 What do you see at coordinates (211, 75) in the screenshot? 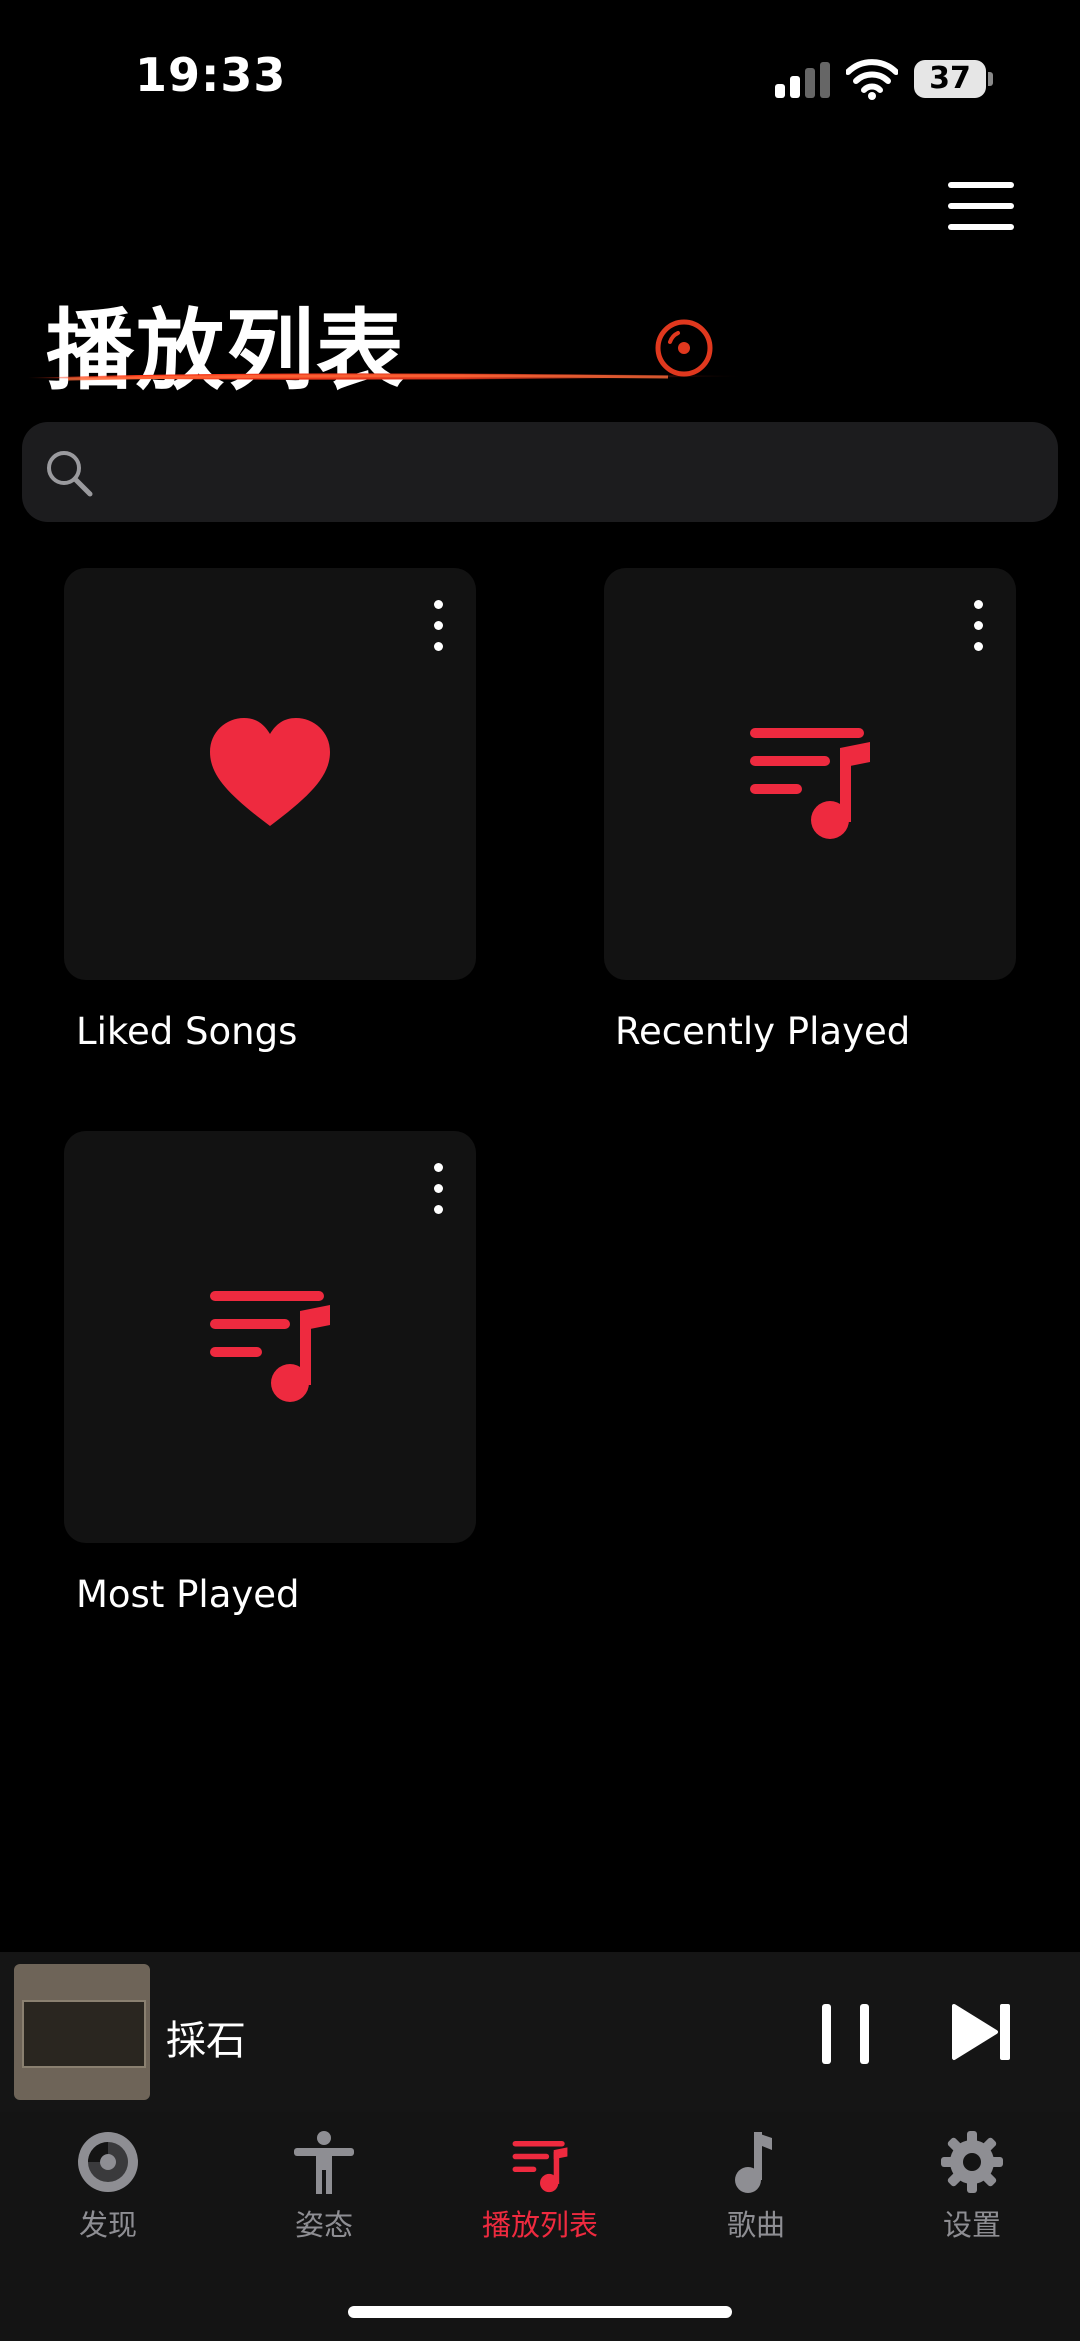
I see `status-time: 19:33` at bounding box center [211, 75].